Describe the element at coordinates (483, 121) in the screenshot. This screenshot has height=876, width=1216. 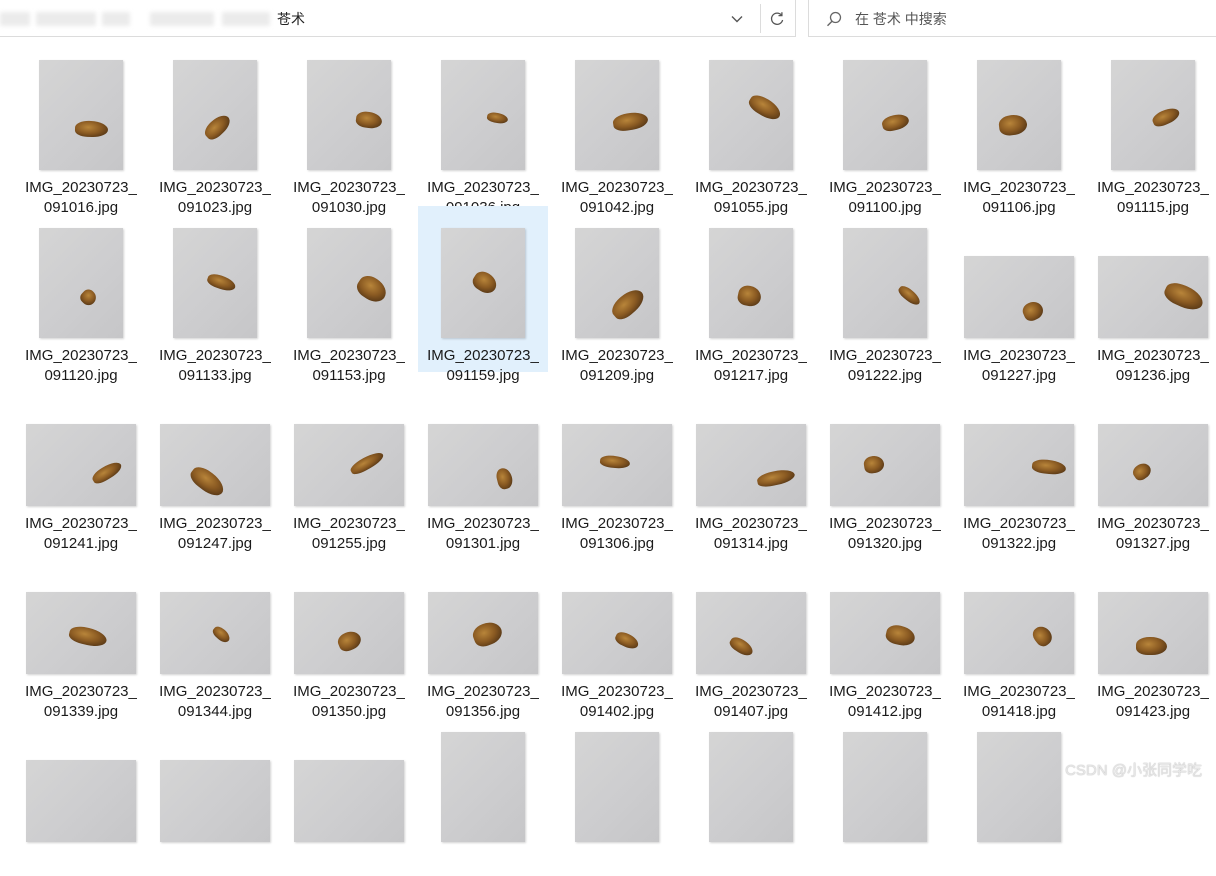
I see `file-item: IMG_20230723_091036.jpg` at that location.